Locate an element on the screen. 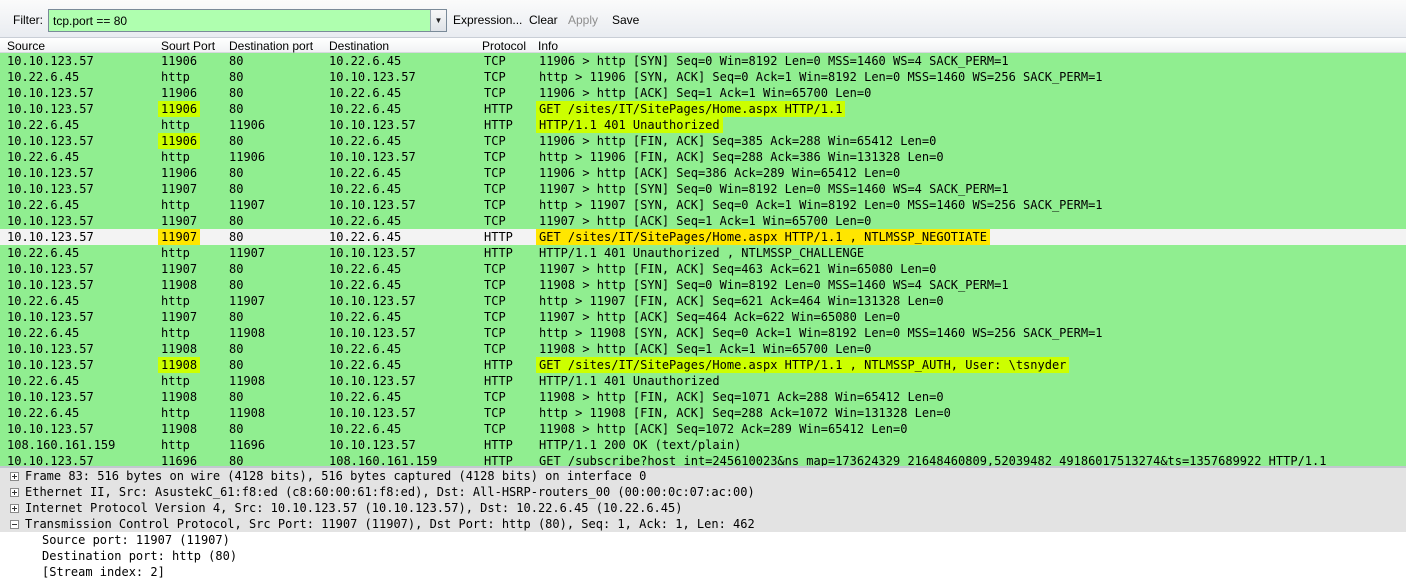 The image size is (1406, 585). filter-input is located at coordinates (239, 20).